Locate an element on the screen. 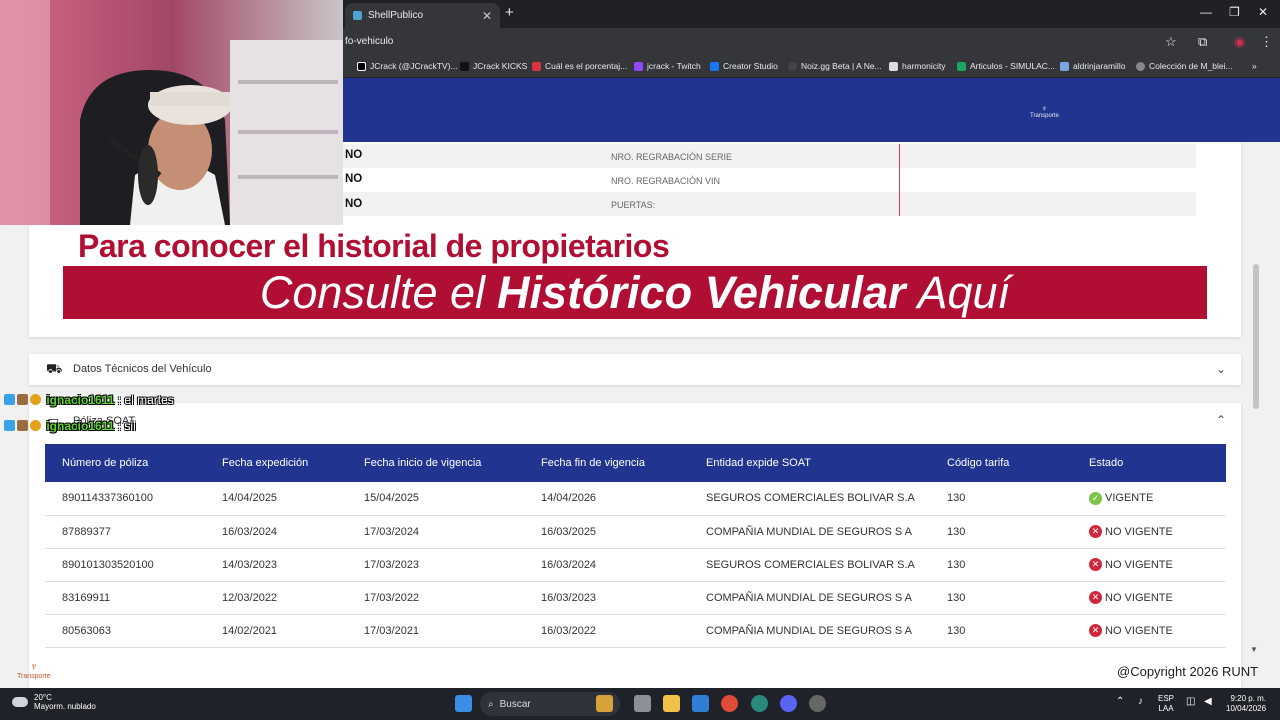 The height and width of the screenshot is (720, 1280). chat-username: ignacio1611 is located at coordinates (80, 400).